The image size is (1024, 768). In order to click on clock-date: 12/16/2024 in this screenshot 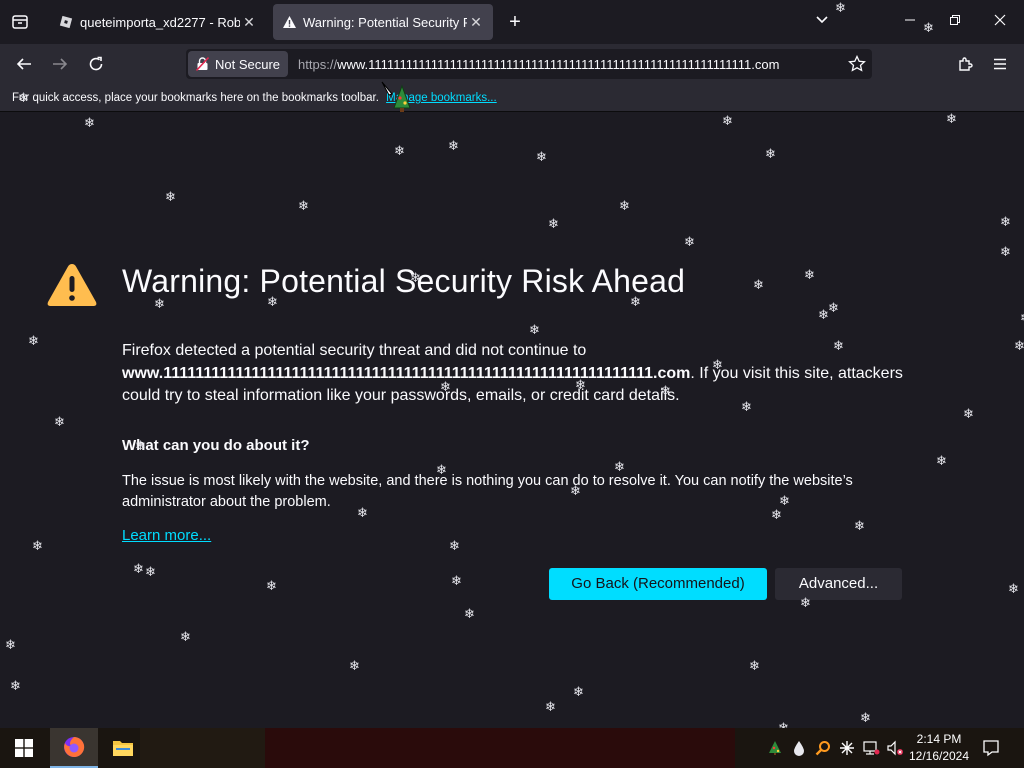, I will do `click(939, 756)`.